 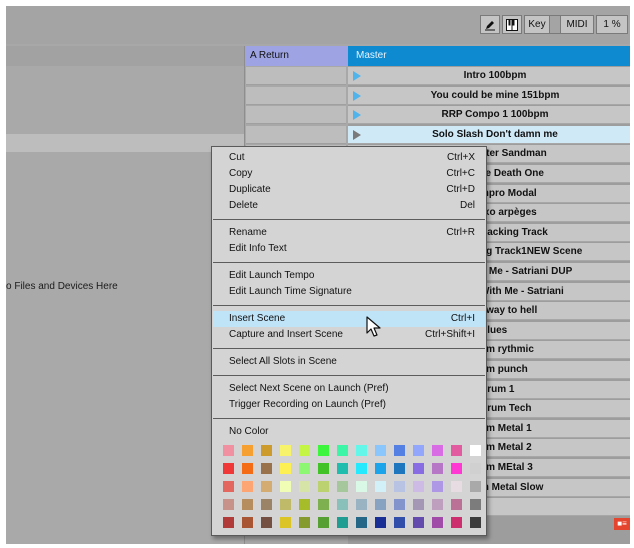 What do you see at coordinates (349, 190) in the screenshot?
I see `menu-item-duplicate: Duplicate Ctrl+D` at bounding box center [349, 190].